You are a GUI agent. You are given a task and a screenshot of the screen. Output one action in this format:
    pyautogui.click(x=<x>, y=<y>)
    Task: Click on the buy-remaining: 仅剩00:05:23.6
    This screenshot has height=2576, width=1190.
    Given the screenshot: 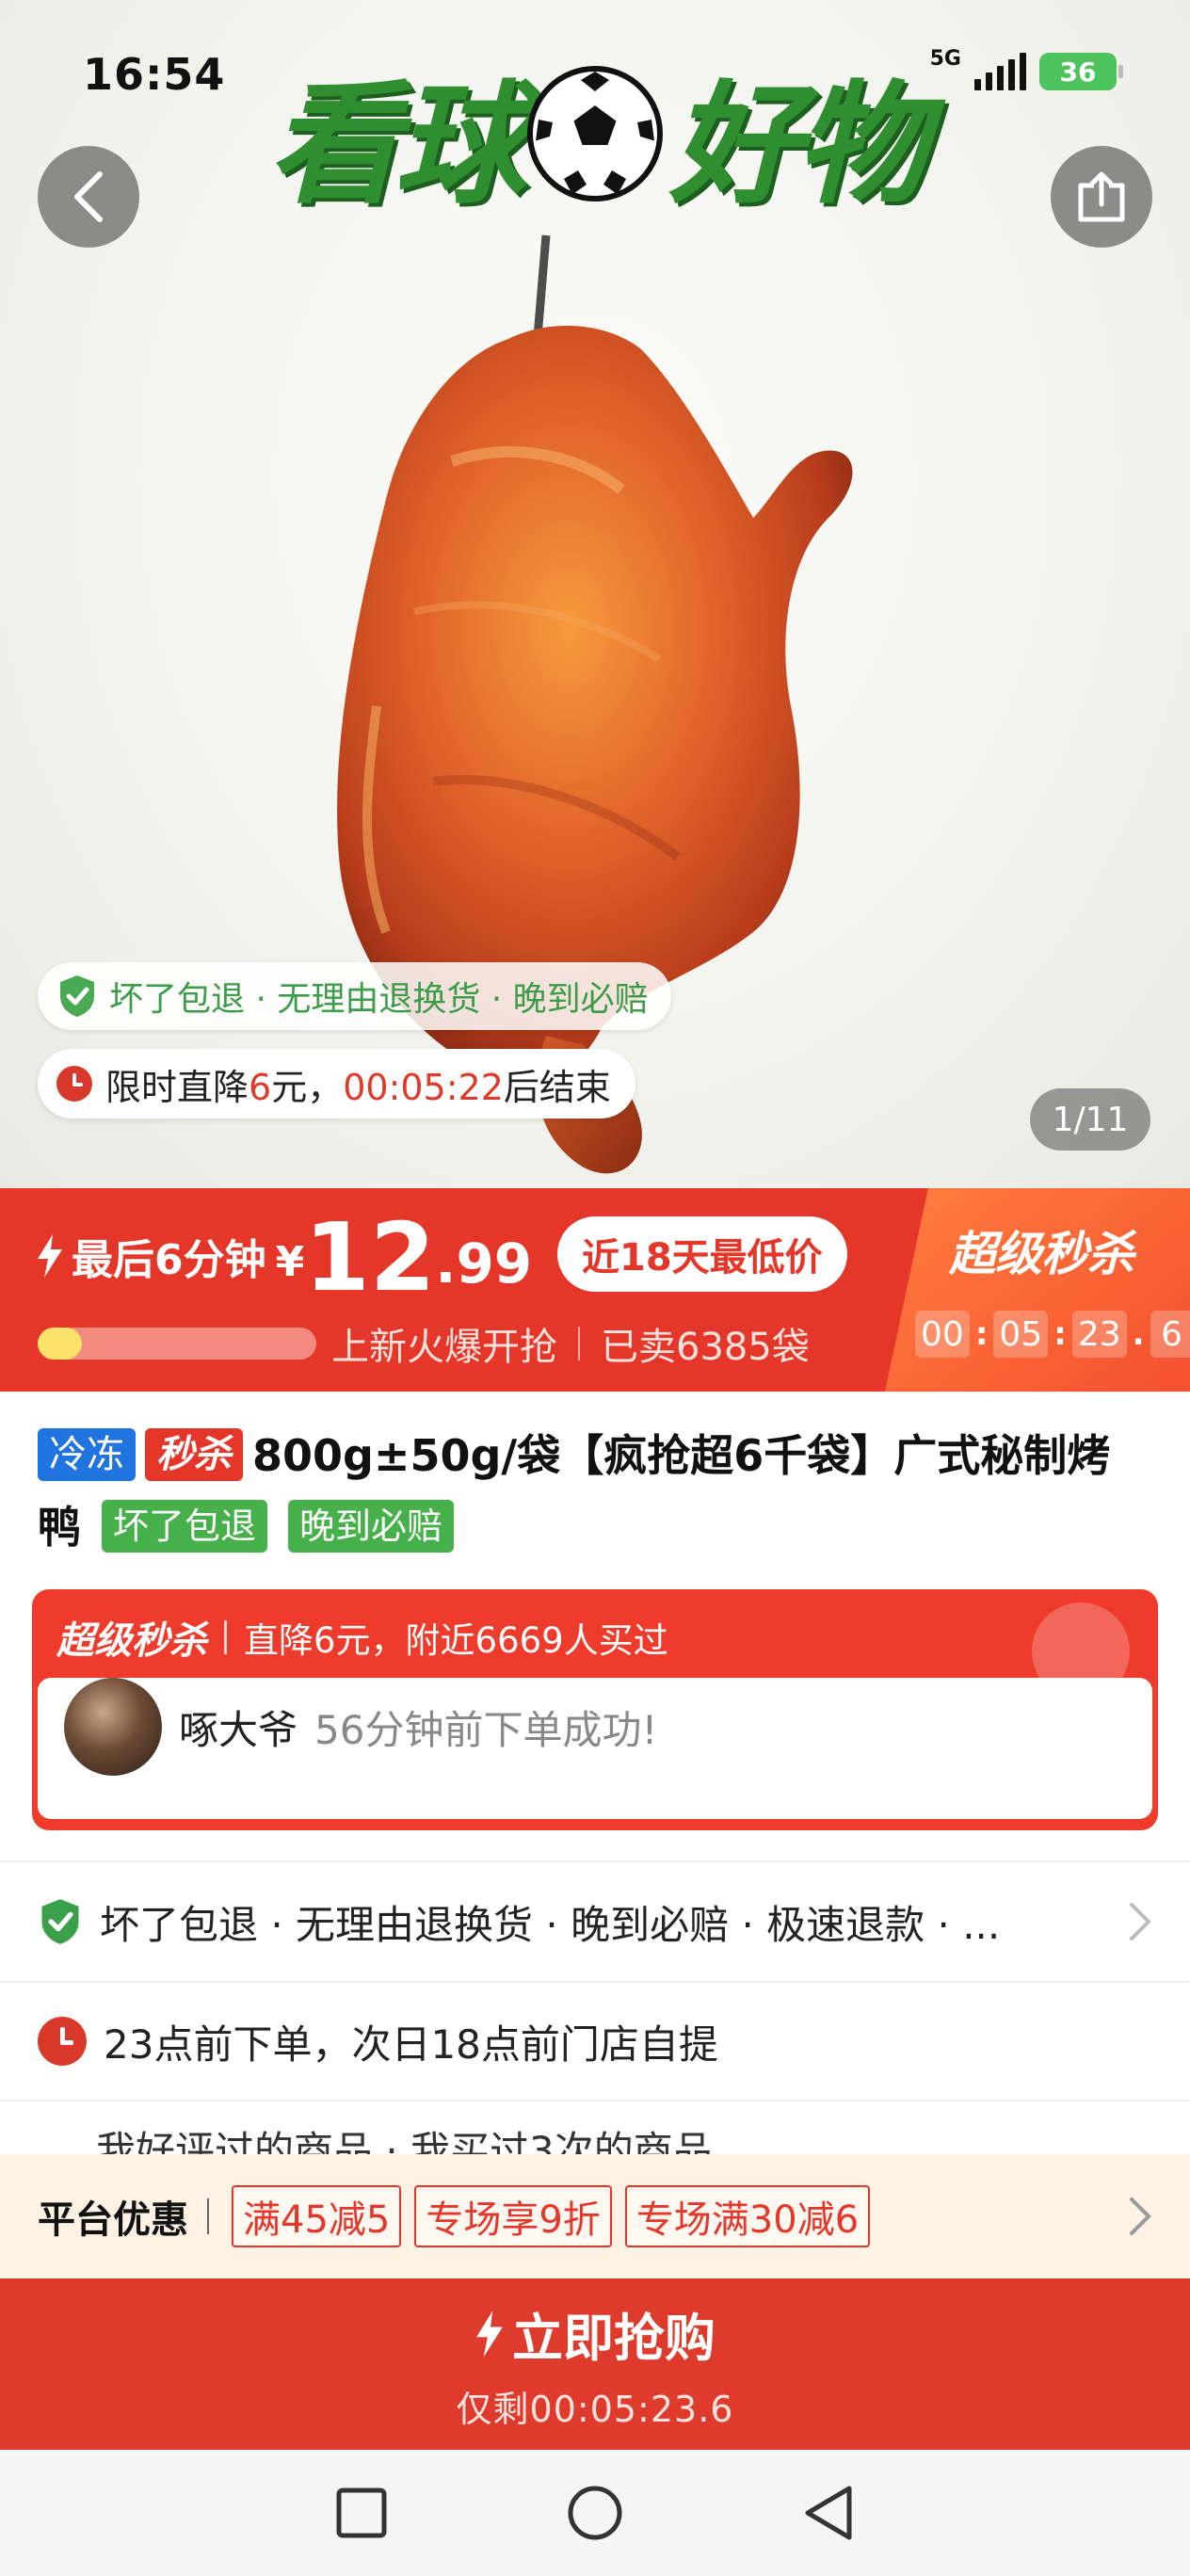 What is the action you would take?
    pyautogui.click(x=595, y=2409)
    